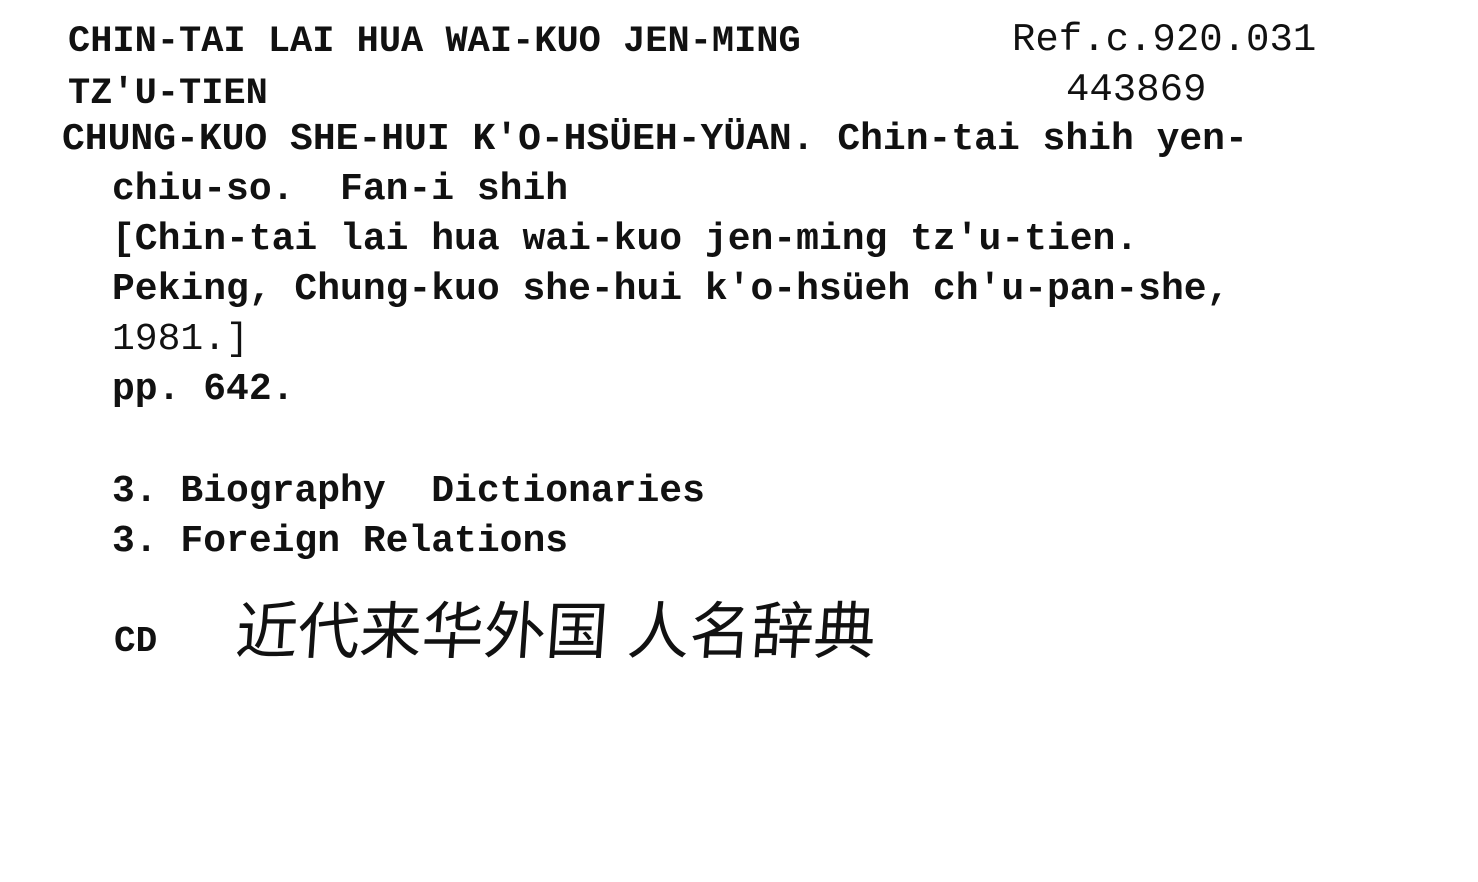  What do you see at coordinates (136, 641) in the screenshot?
I see `cd-label: CD` at bounding box center [136, 641].